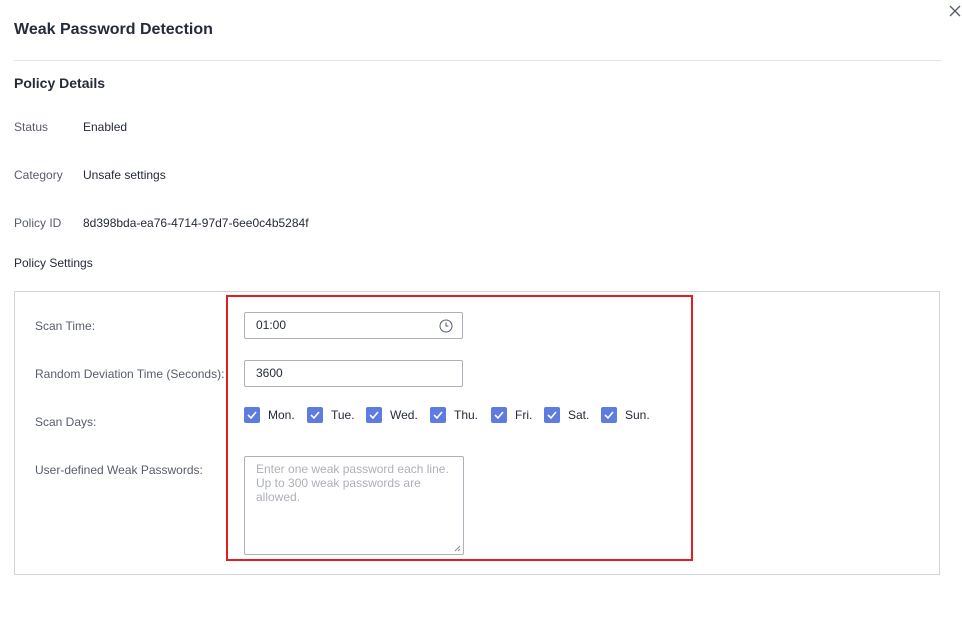 The width and height of the screenshot is (962, 618). Describe the element at coordinates (31, 127) in the screenshot. I see `status-label: Status` at that location.